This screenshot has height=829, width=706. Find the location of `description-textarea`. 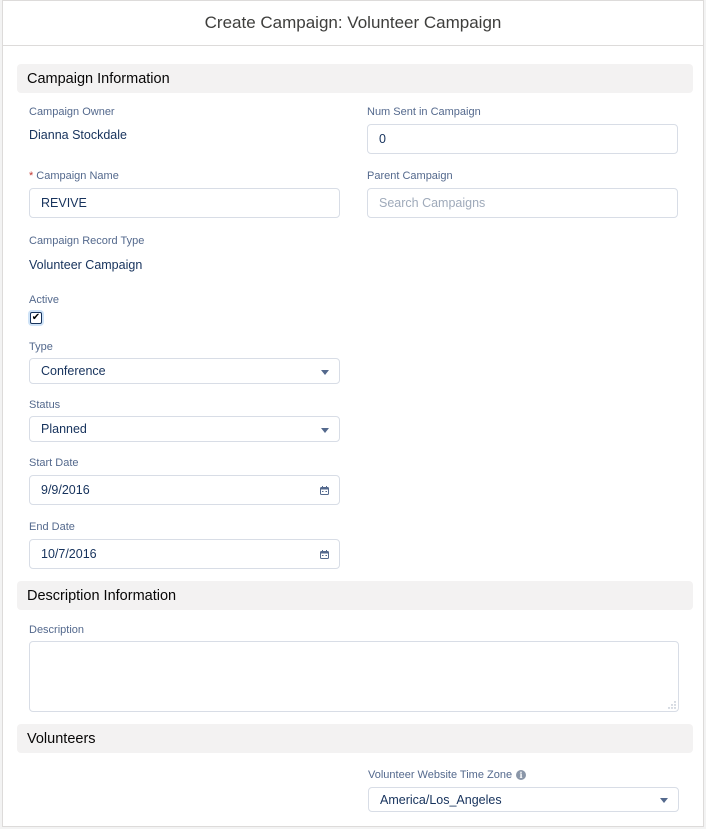

description-textarea is located at coordinates (354, 676).